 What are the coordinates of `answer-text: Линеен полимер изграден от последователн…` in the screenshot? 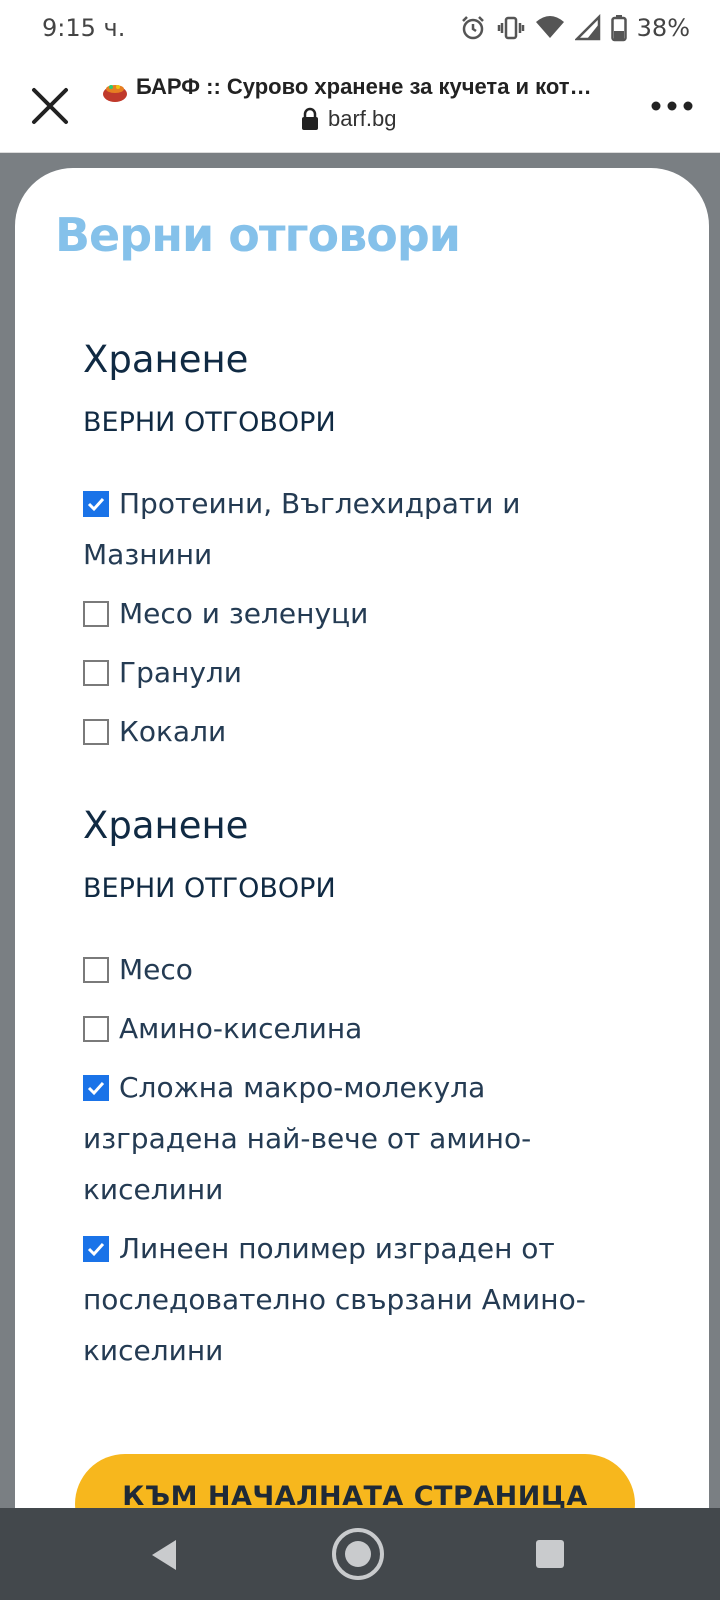 It's located at (334, 1299).